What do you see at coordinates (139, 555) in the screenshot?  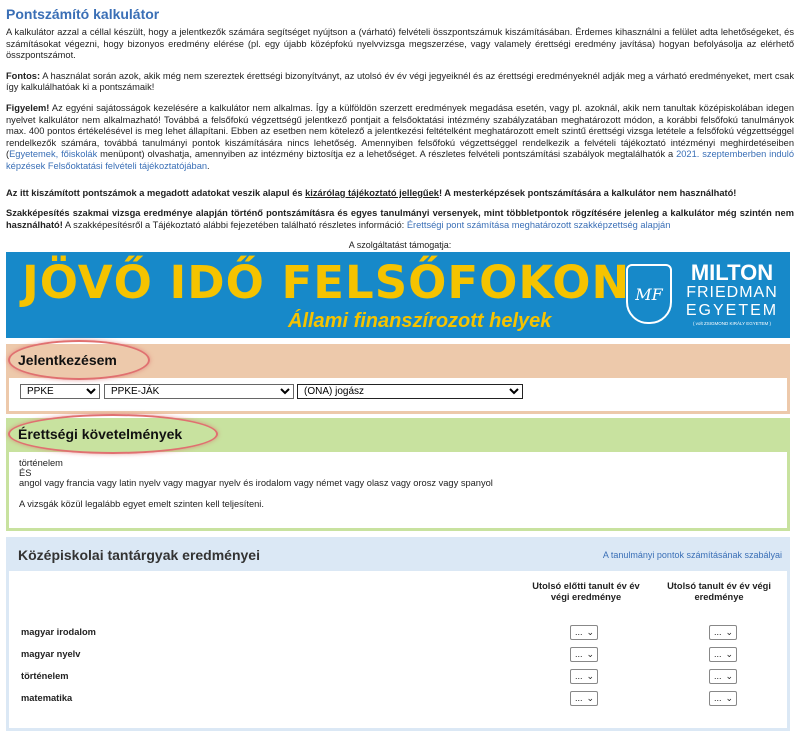 I see `kozepiskolai-title: Középiskolai tantárgyak eredményei` at bounding box center [139, 555].